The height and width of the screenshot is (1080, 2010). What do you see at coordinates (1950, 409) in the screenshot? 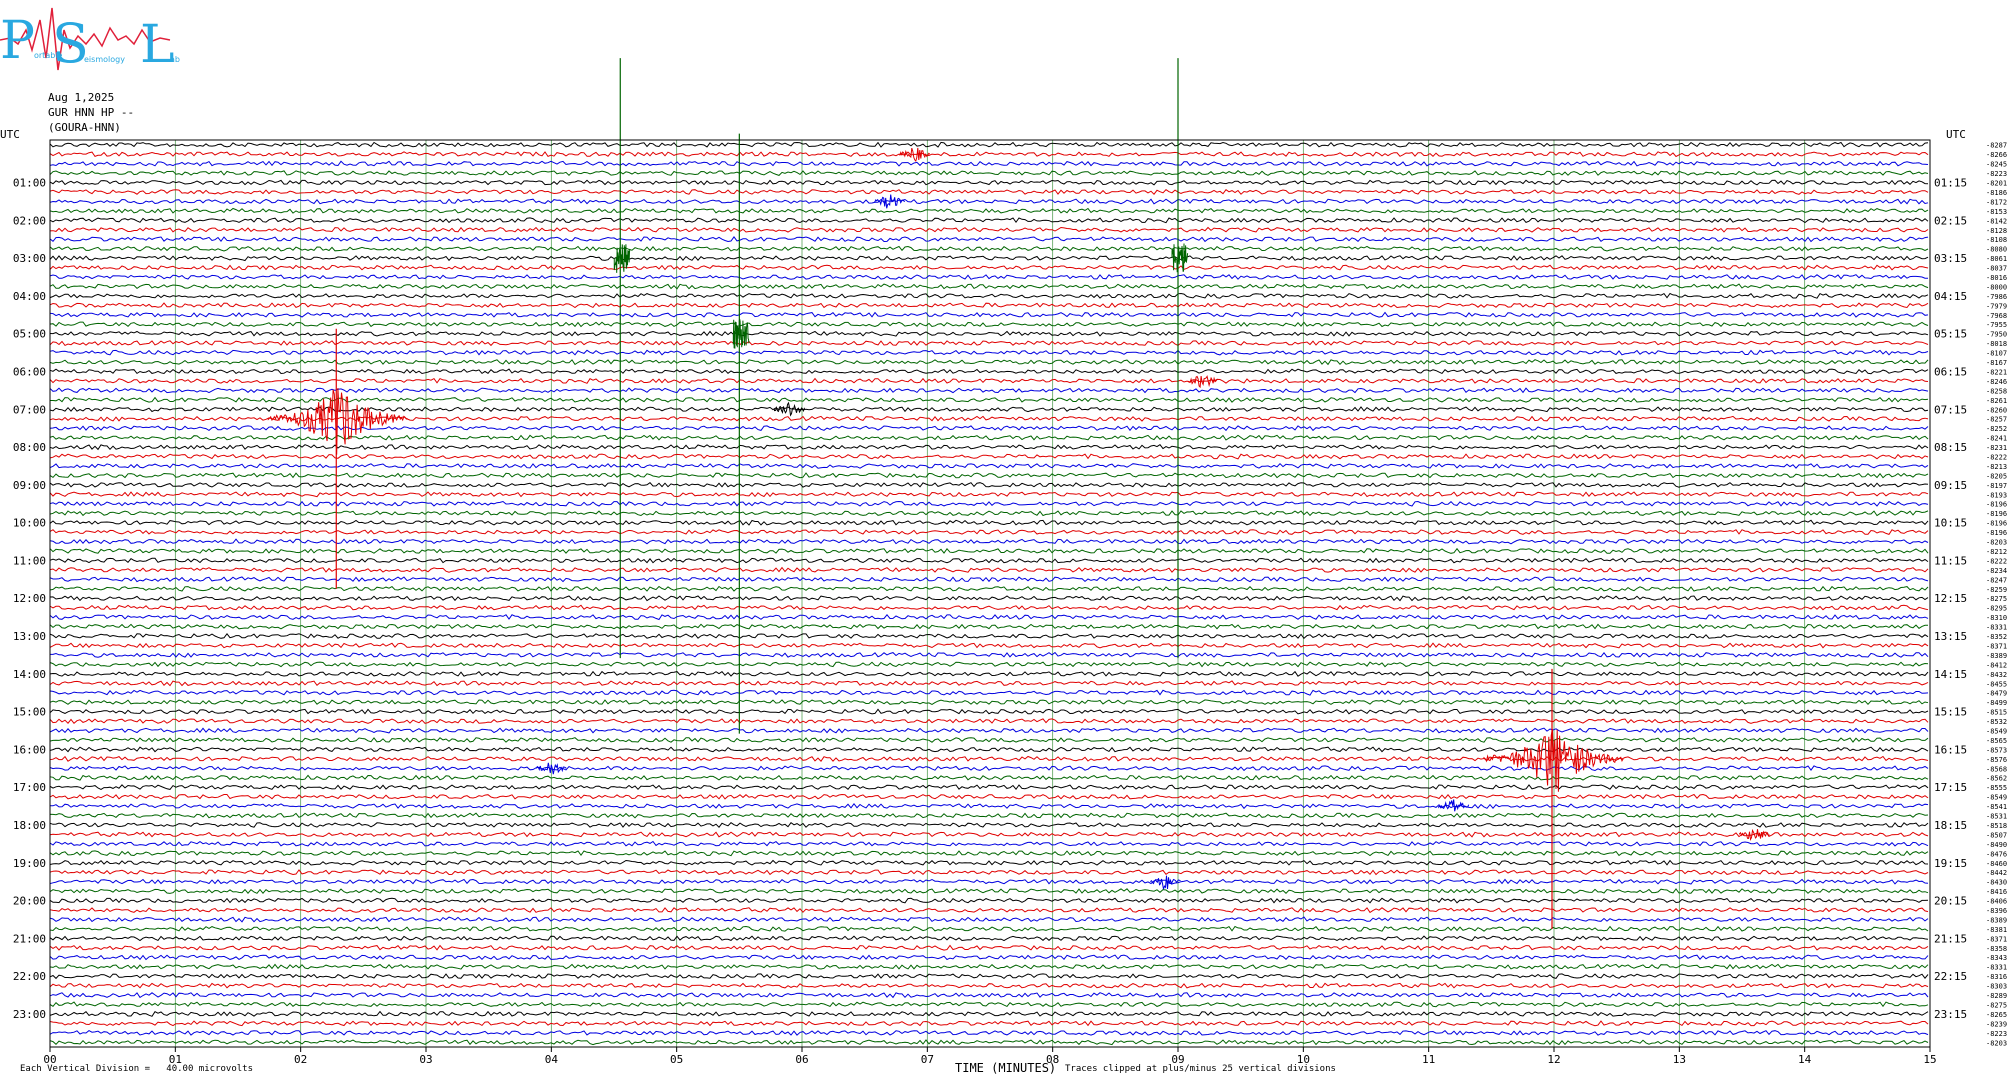
I see `right-hour-label-07:15: 07:15` at bounding box center [1950, 409].